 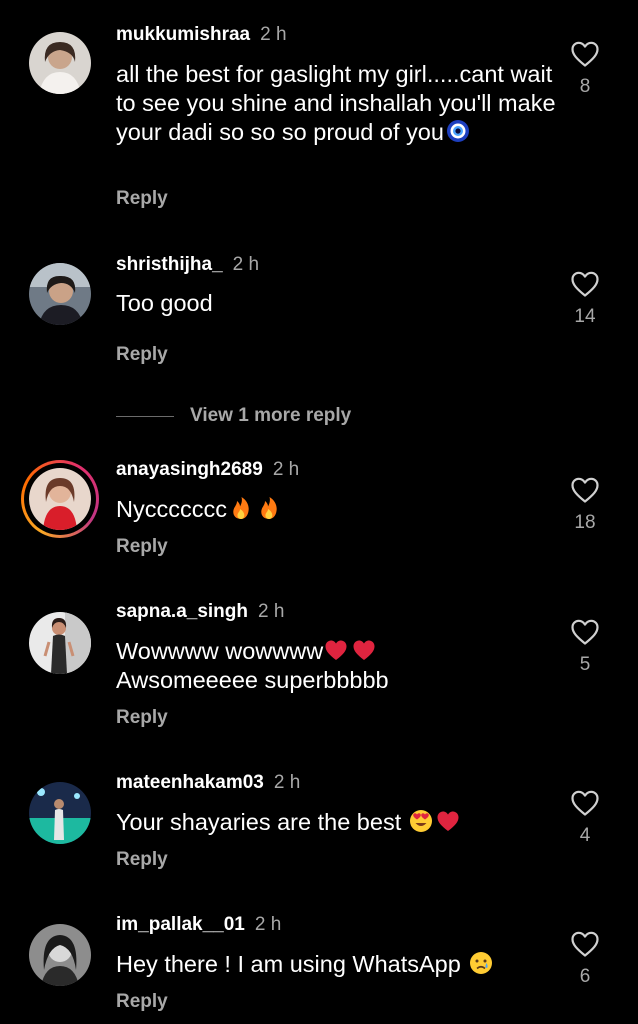 What do you see at coordinates (480, 963) in the screenshot?
I see `crying-face-emoji` at bounding box center [480, 963].